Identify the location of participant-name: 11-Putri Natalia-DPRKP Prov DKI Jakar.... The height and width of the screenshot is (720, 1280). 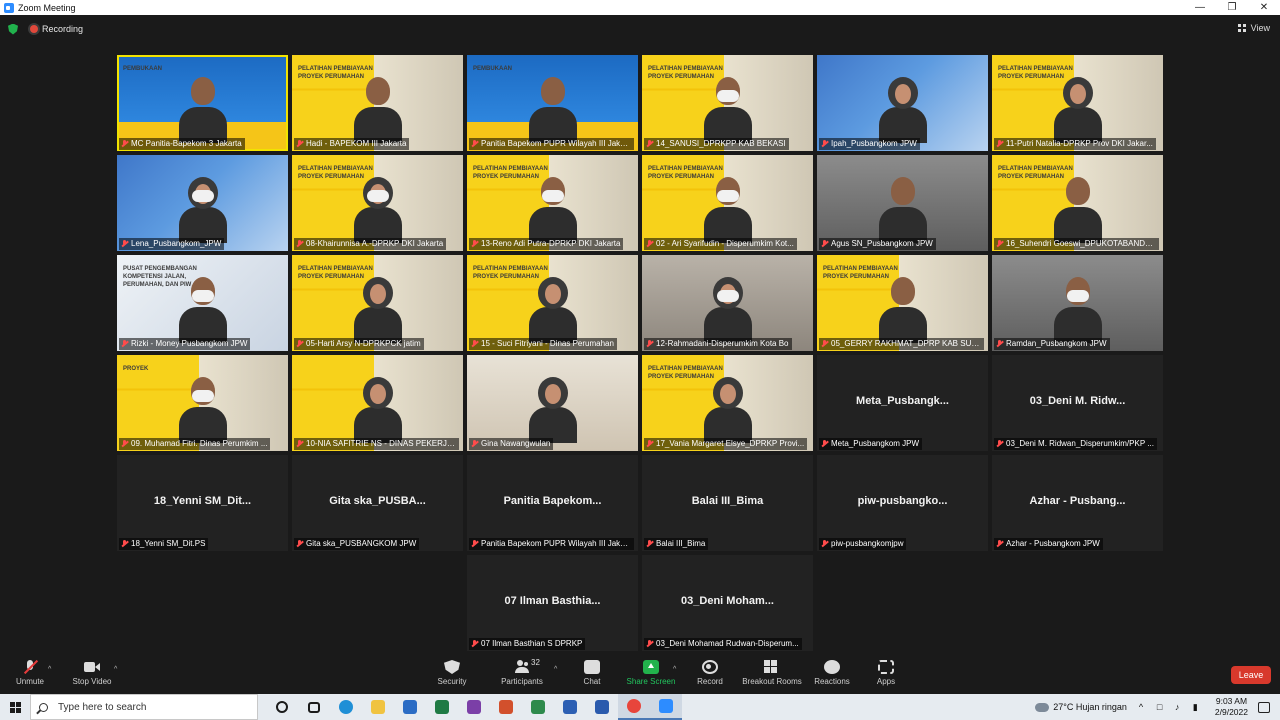
(1079, 143).